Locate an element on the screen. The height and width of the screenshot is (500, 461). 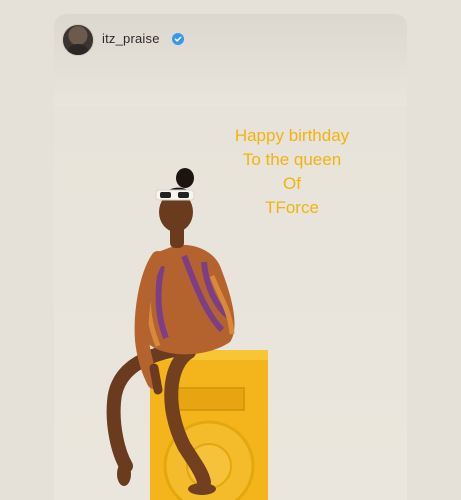
story-header: itz_praise is located at coordinates (230, 60).